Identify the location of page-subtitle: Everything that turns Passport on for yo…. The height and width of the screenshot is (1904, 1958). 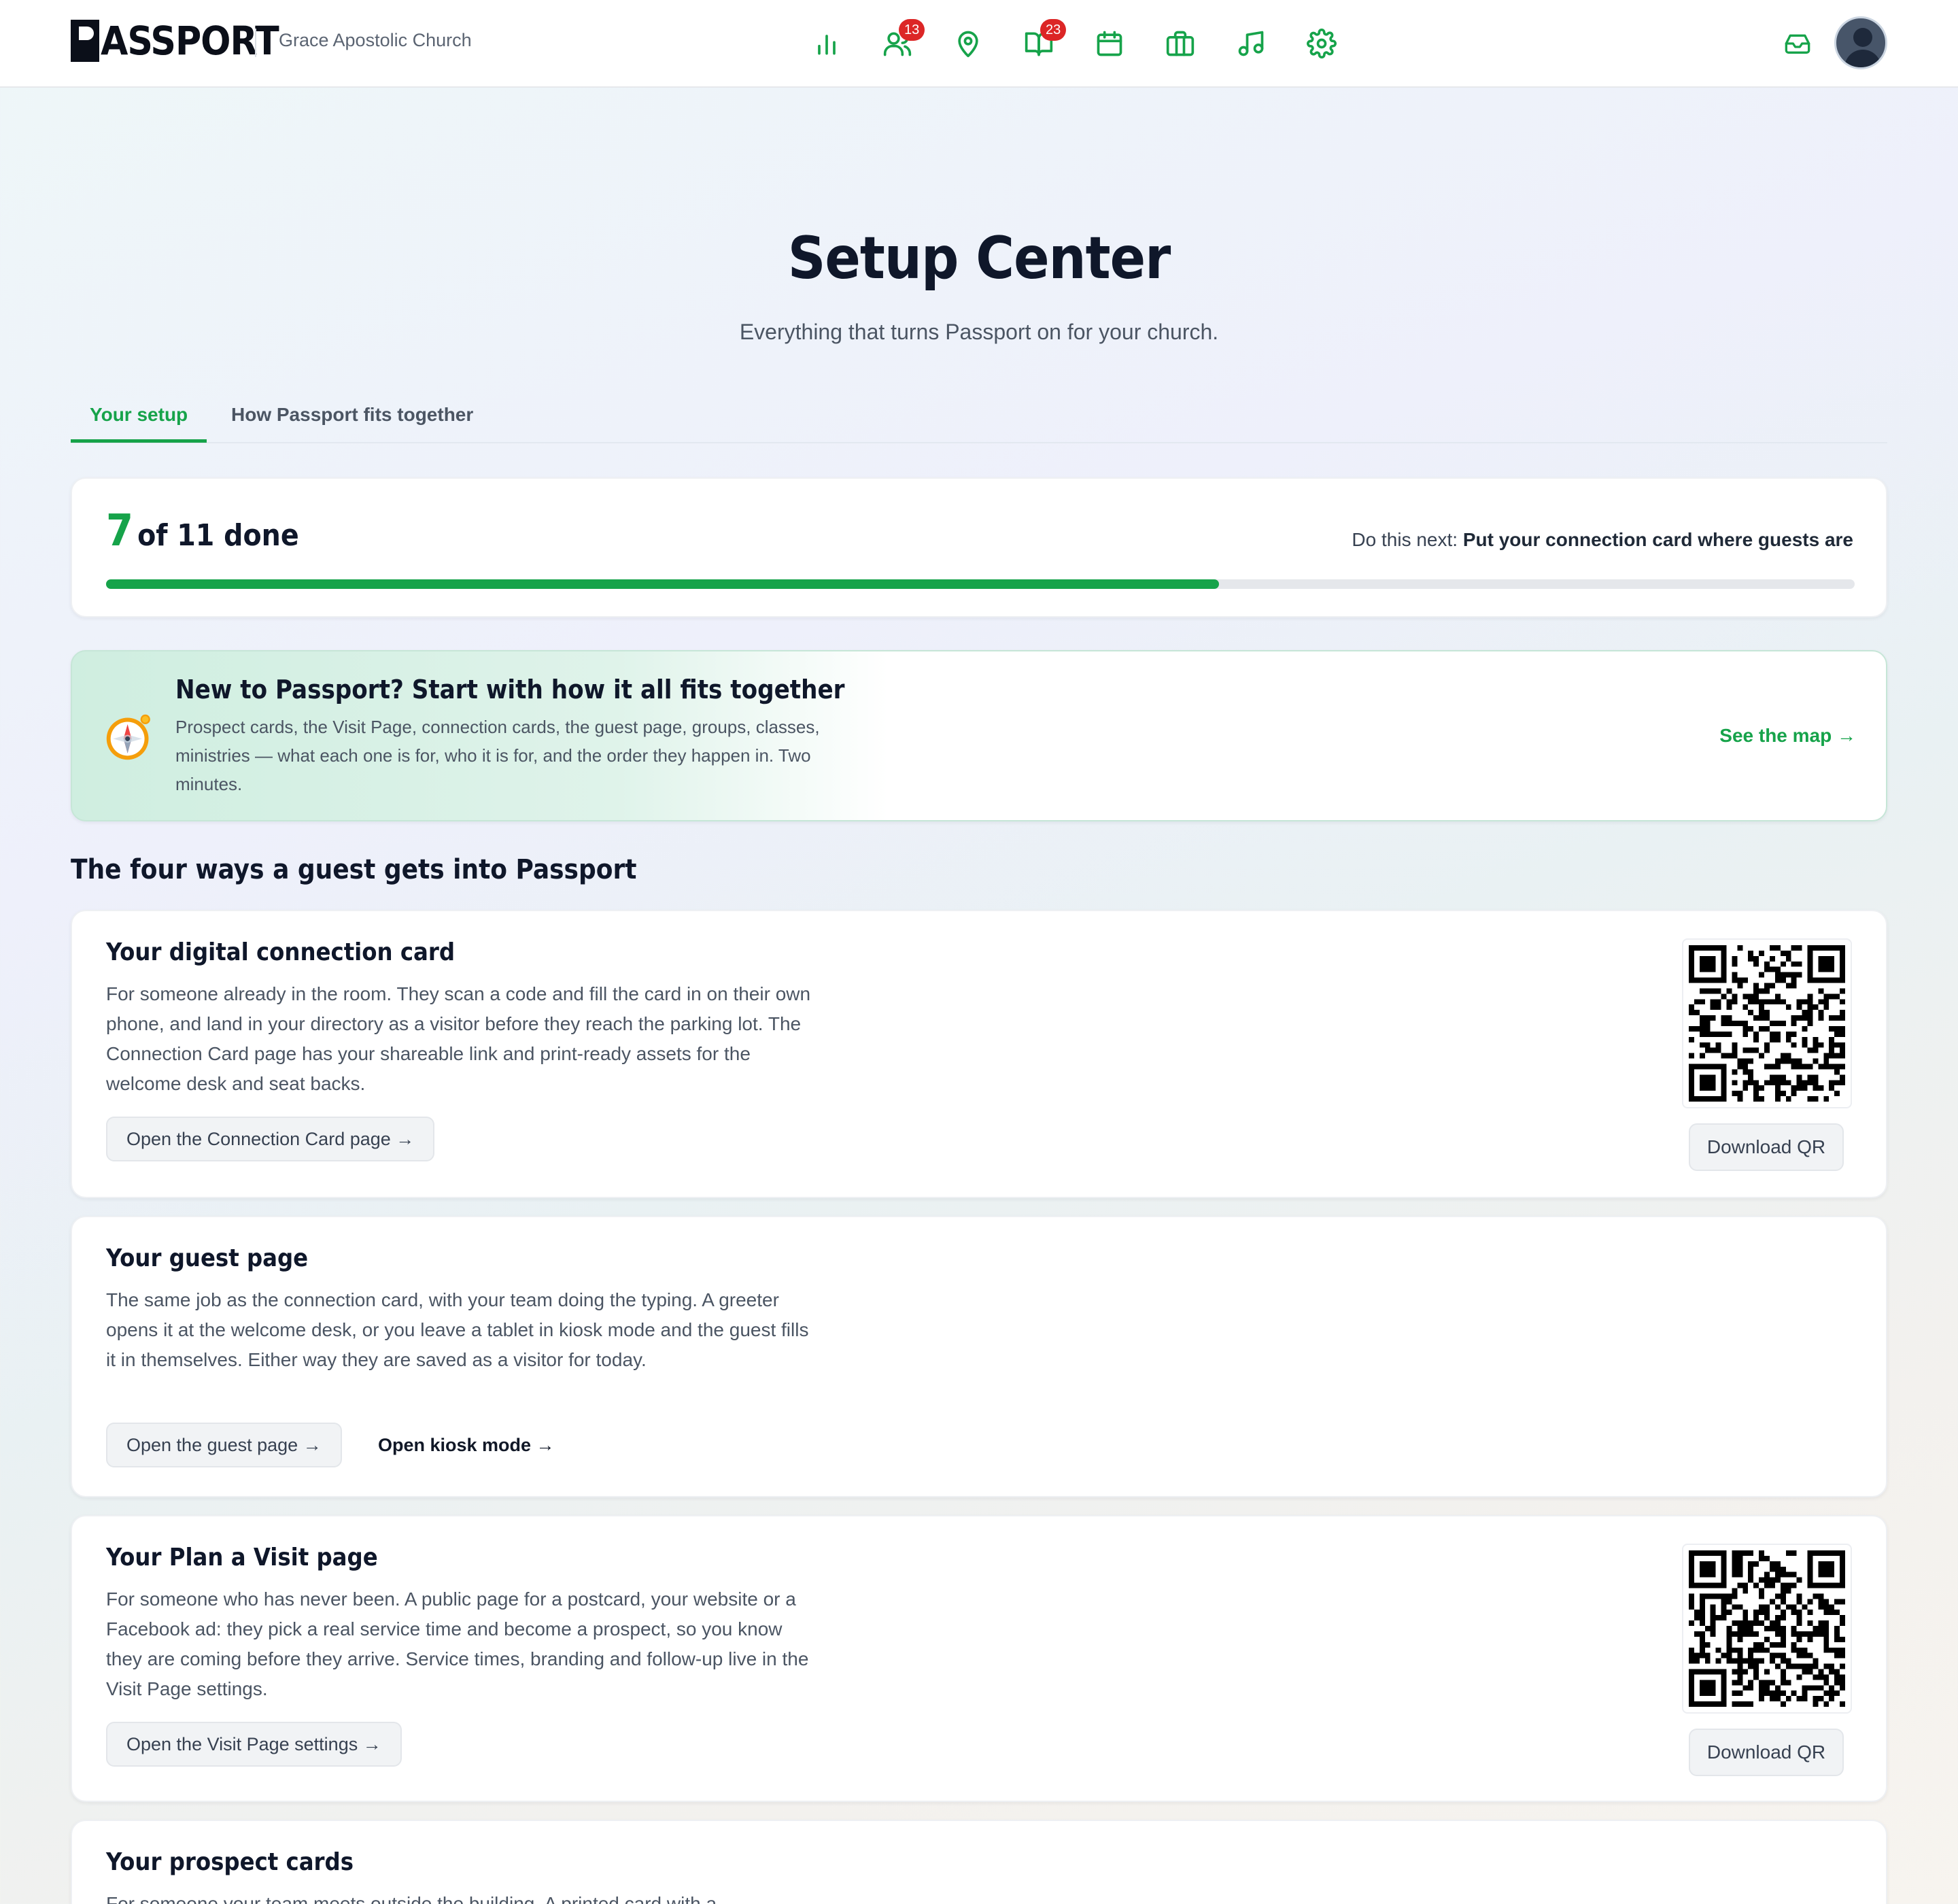
(979, 332).